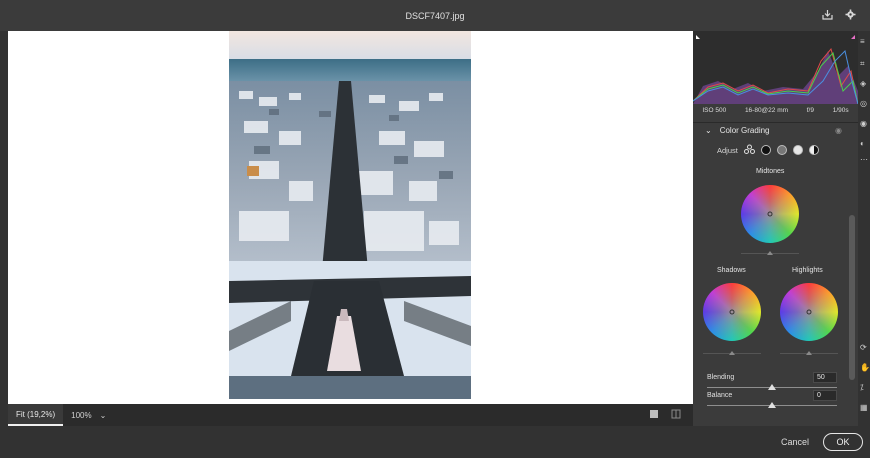  What do you see at coordinates (864, 228) in the screenshot?
I see `tool-strip: ≡ ⌗ ◈ ◎ ◉ ◐ ⋯ ⟳ ✋ ⁒ ▦` at bounding box center [864, 228].